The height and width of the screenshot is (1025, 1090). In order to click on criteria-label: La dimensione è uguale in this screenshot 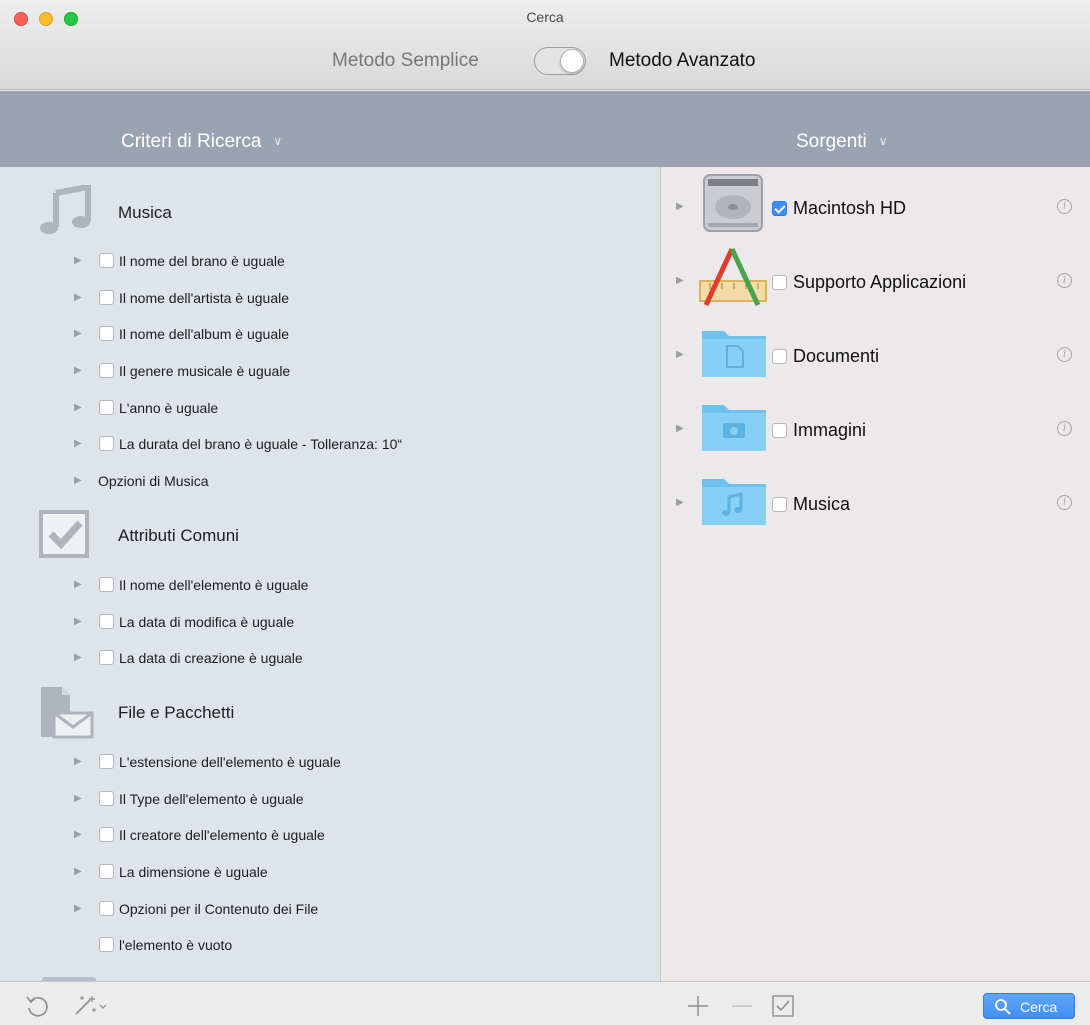, I will do `click(193, 872)`.